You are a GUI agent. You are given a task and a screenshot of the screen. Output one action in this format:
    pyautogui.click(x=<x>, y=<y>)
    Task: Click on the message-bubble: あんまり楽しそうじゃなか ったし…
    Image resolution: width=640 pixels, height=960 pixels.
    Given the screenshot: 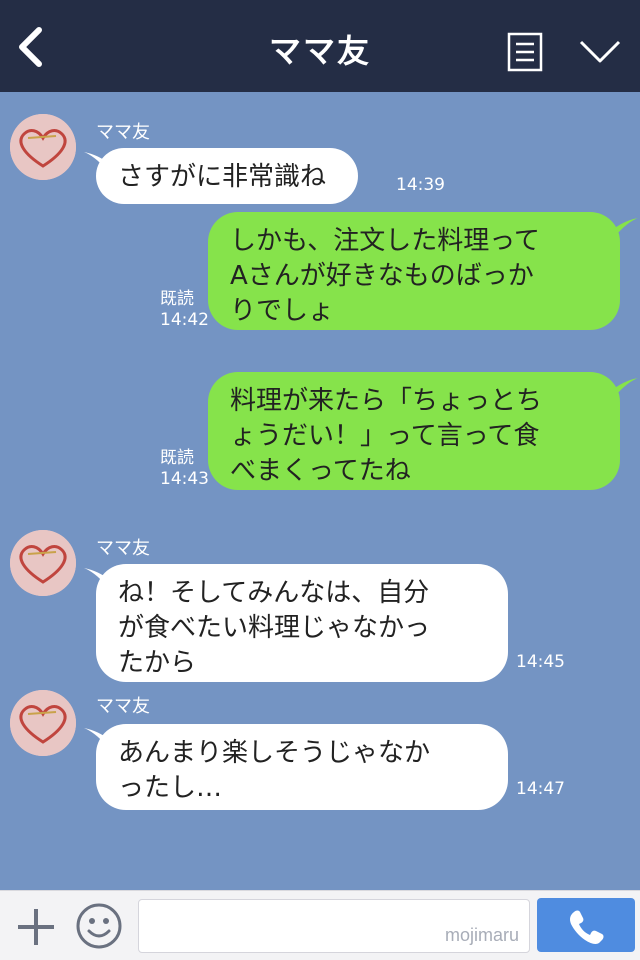 What is the action you would take?
    pyautogui.click(x=302, y=767)
    